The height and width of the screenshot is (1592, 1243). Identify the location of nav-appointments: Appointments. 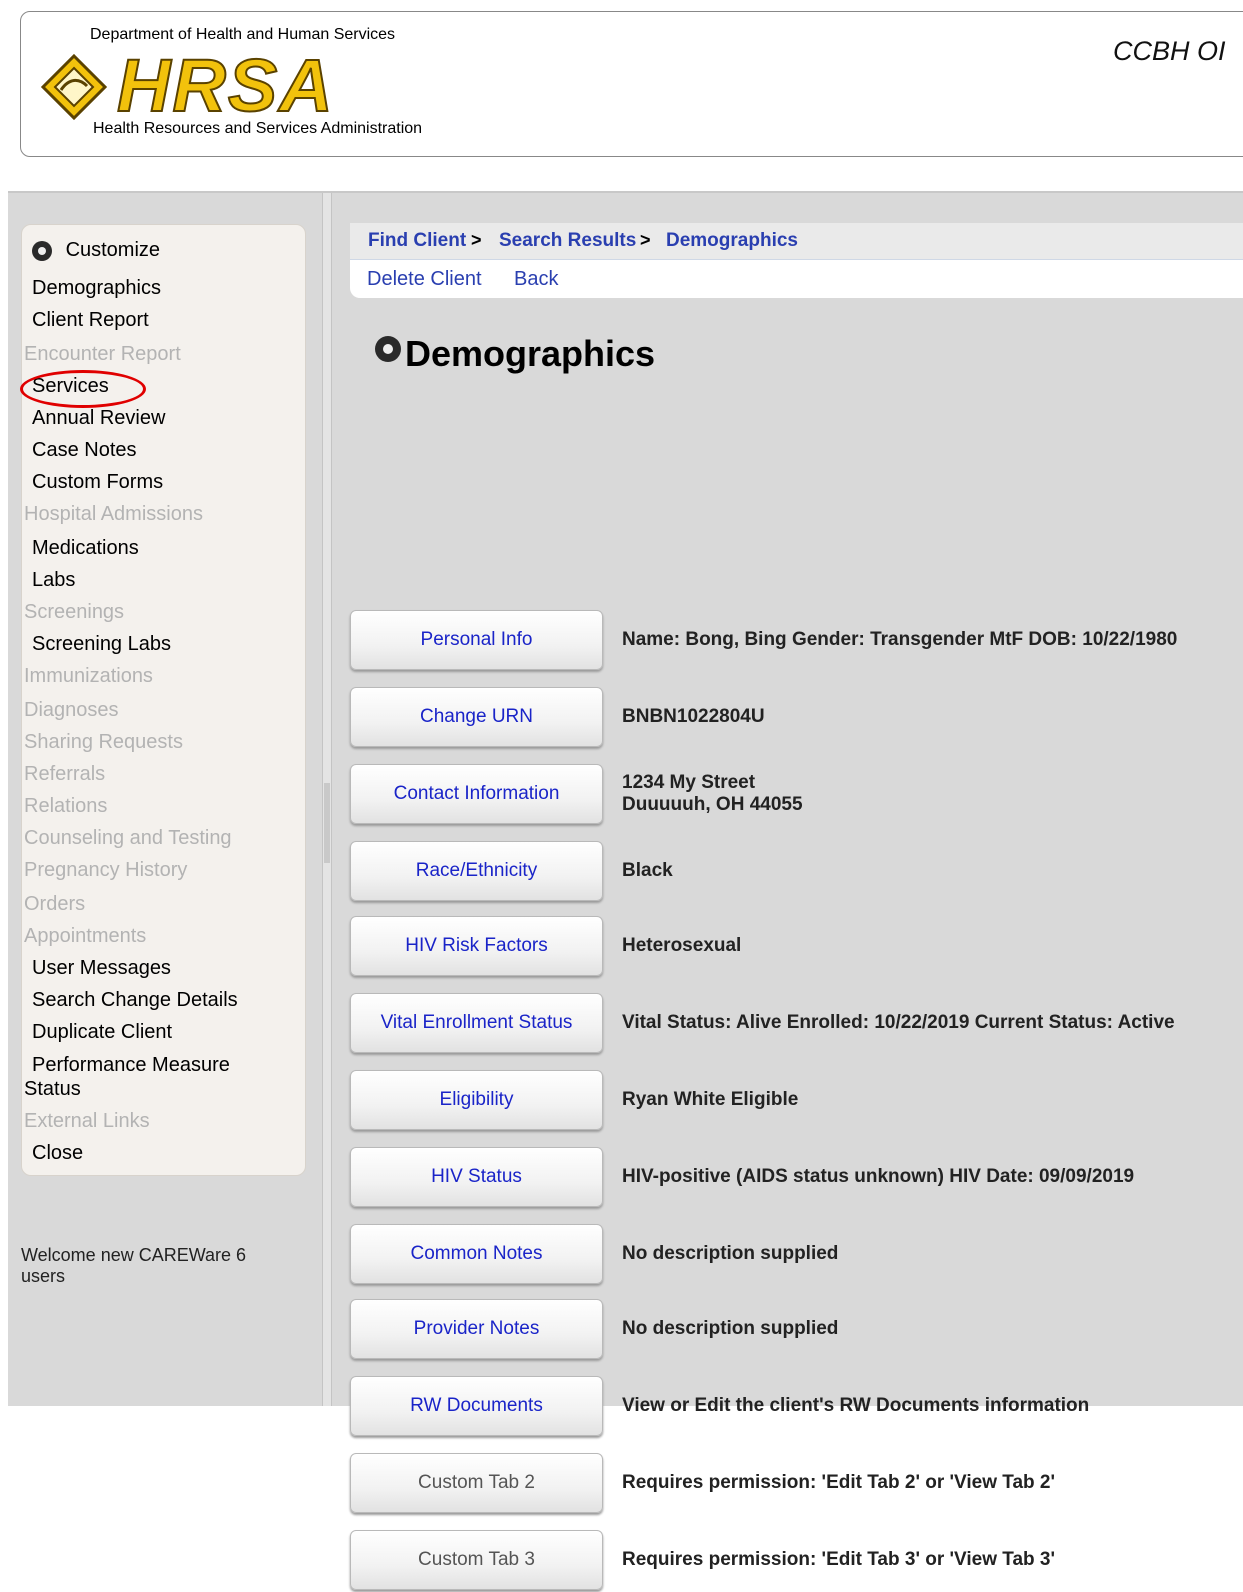
(85, 936).